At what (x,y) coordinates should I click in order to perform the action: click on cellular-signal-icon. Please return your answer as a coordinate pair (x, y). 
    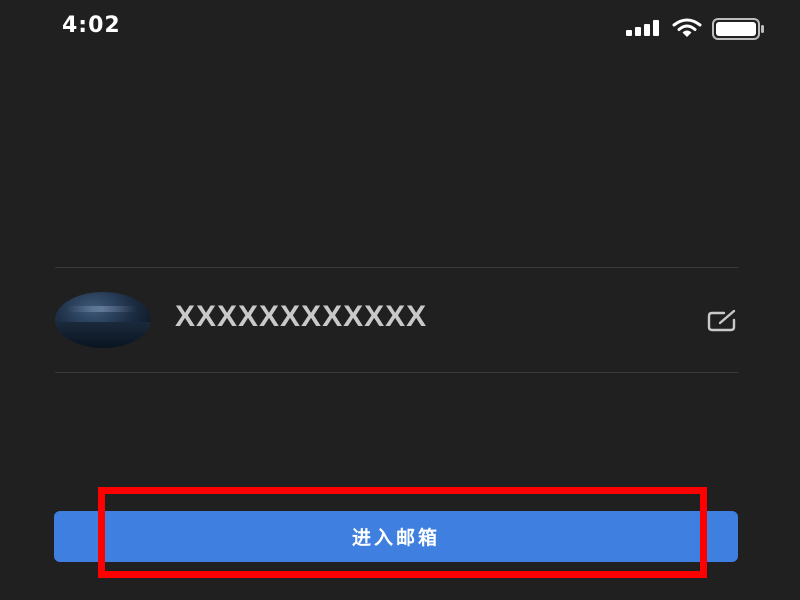
    Looking at the image, I should click on (644, 28).